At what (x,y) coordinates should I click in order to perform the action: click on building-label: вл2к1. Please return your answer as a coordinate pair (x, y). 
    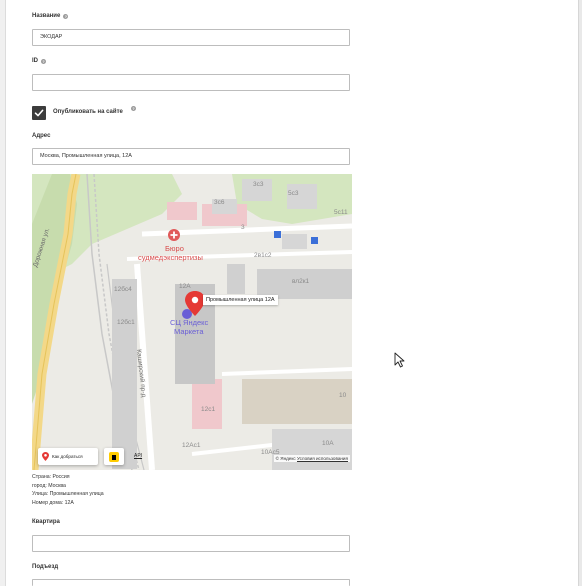
    Looking at the image, I should click on (301, 281).